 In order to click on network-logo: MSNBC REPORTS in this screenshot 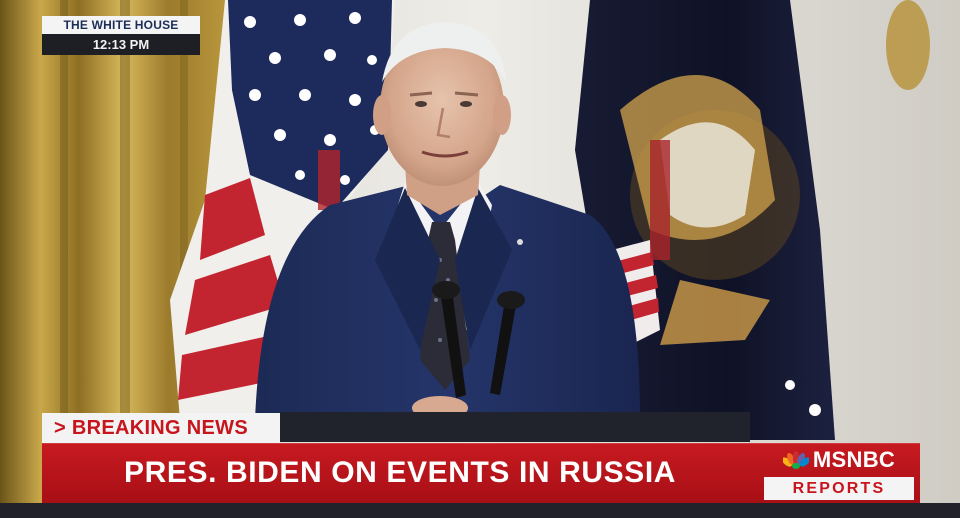, I will do `click(839, 473)`.